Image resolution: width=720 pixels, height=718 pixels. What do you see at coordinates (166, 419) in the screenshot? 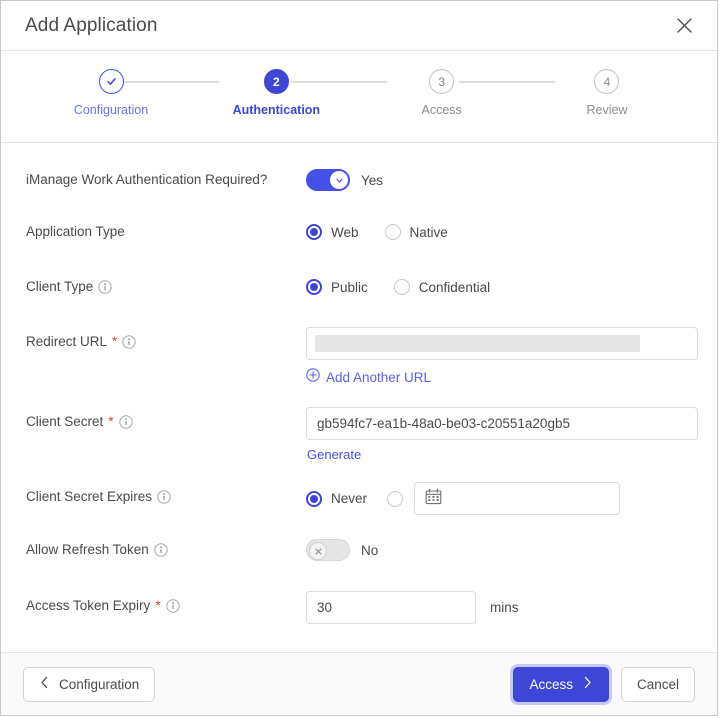
I see `client-secret-label-wrap: Client Secret *` at bounding box center [166, 419].